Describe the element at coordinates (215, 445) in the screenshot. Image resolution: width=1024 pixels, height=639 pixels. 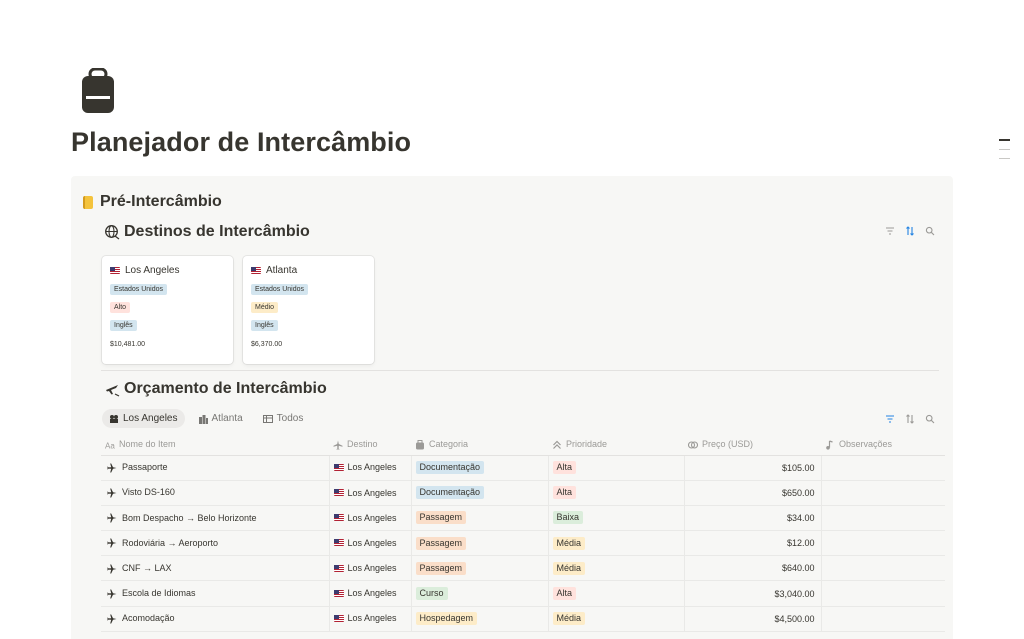
I see `column-header-nome: Aa Nome do Item` at that location.